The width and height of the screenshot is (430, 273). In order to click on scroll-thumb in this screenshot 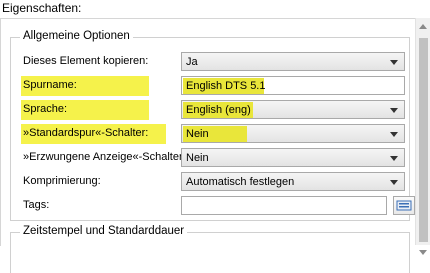, I will do `click(423, 140)`.